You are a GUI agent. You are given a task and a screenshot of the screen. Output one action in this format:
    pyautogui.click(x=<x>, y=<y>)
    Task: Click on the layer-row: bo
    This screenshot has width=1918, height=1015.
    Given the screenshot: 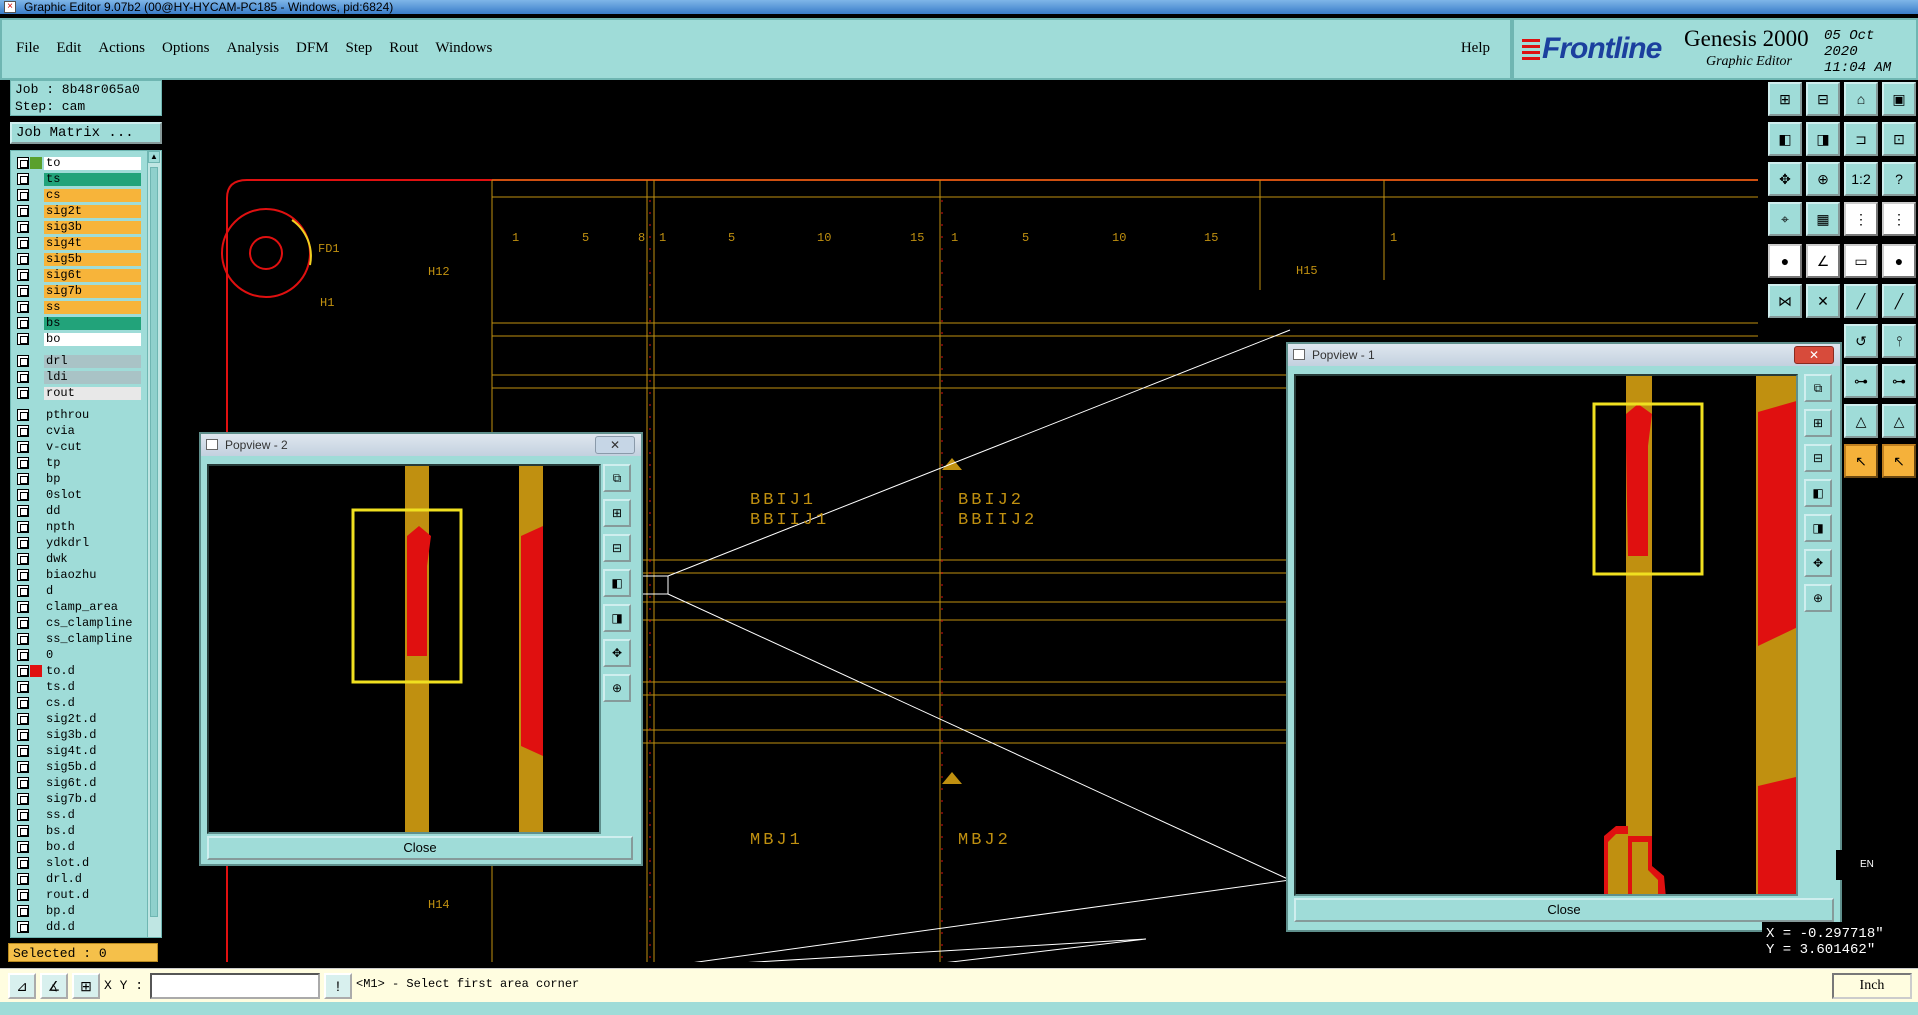 What is the action you would take?
    pyautogui.click(x=79, y=339)
    